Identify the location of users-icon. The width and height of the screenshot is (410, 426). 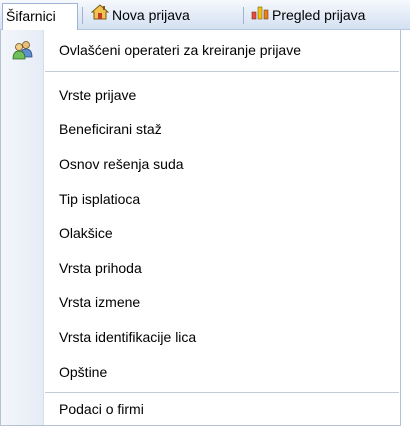
(23, 51).